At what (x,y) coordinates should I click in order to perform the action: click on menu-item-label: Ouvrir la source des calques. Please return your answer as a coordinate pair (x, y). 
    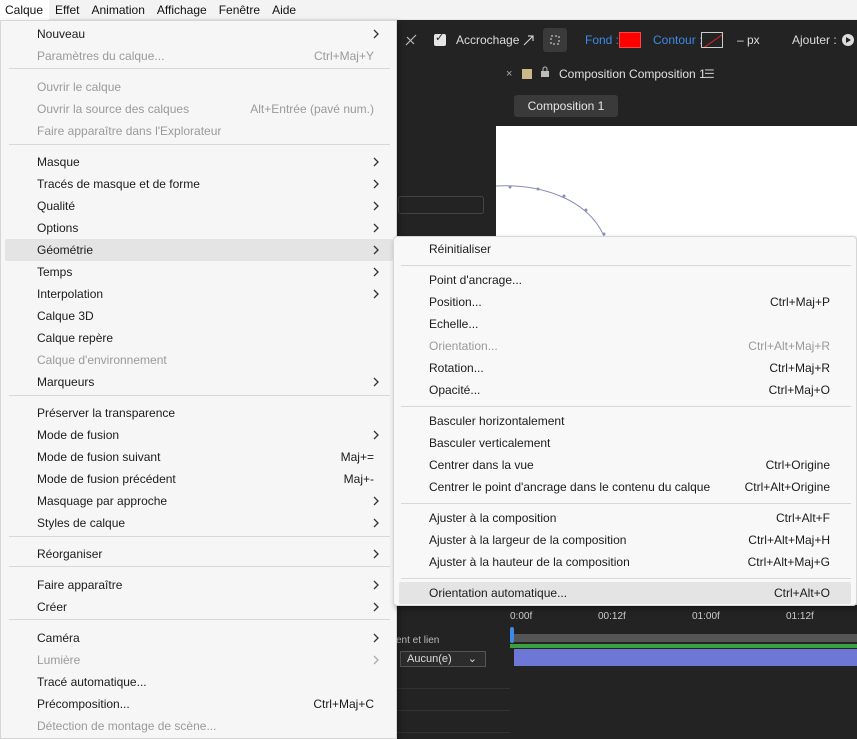
    Looking at the image, I should click on (113, 109).